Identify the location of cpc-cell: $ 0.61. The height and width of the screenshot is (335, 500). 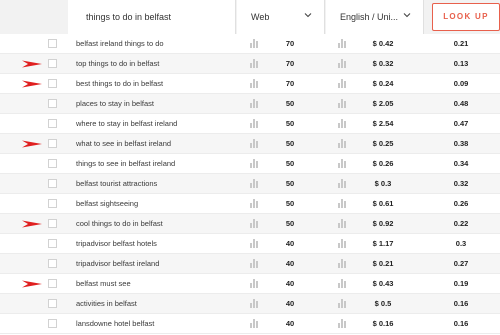
(383, 203).